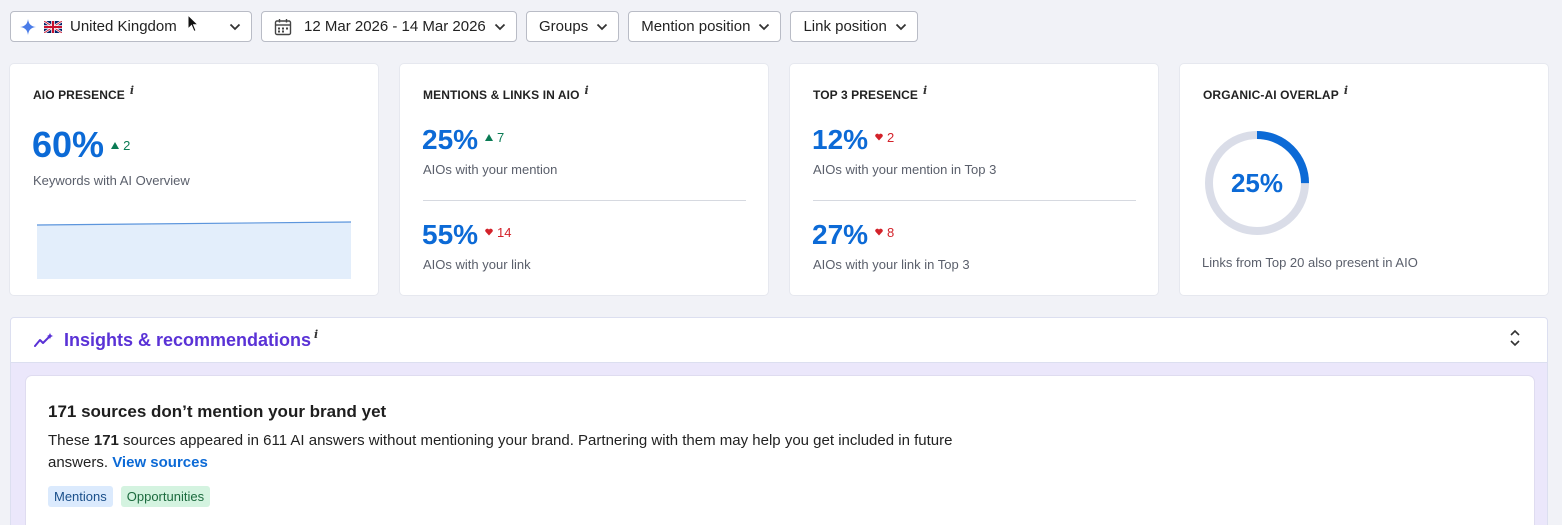 The width and height of the screenshot is (1562, 525). Describe the element at coordinates (28, 26) in the screenshot. I see `ai-sparkle-icon` at that location.